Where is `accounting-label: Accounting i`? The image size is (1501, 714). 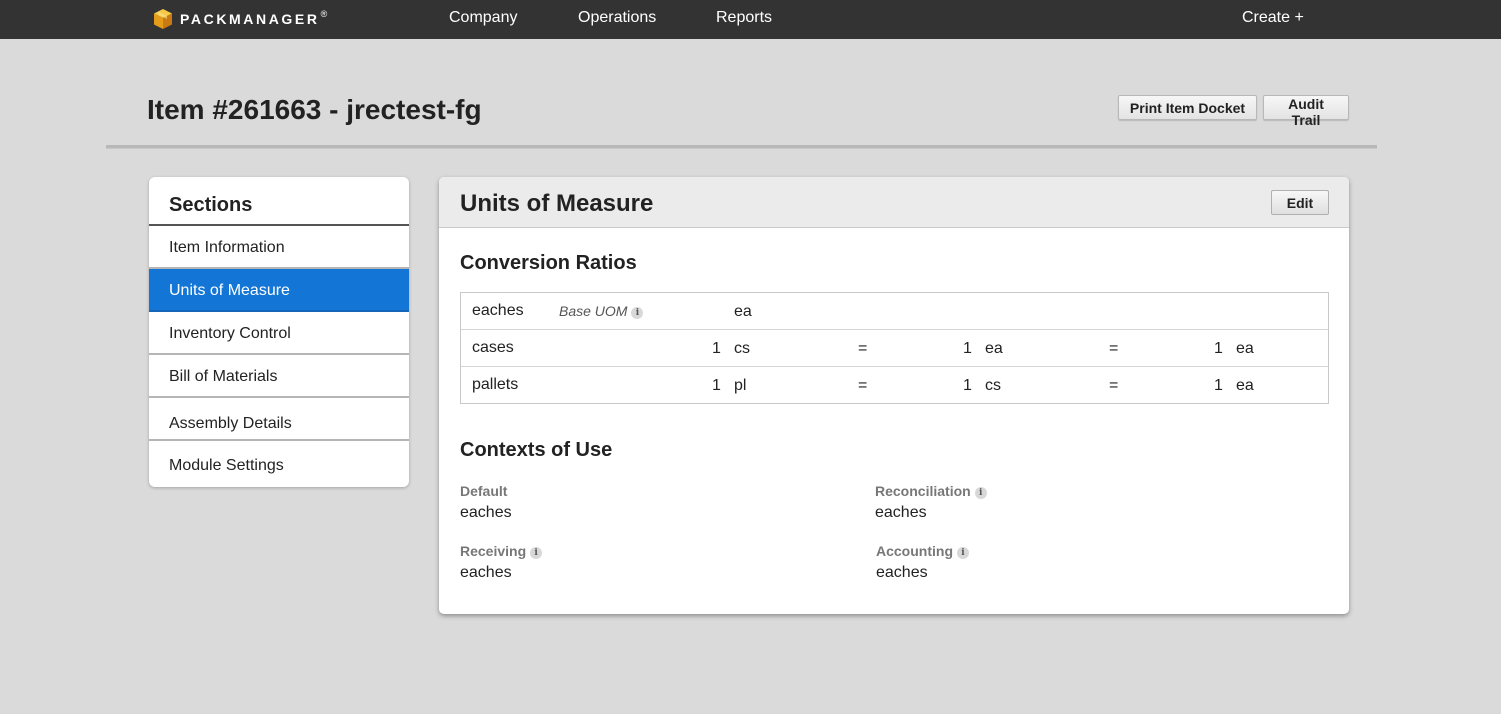 accounting-label: Accounting i is located at coordinates (922, 551).